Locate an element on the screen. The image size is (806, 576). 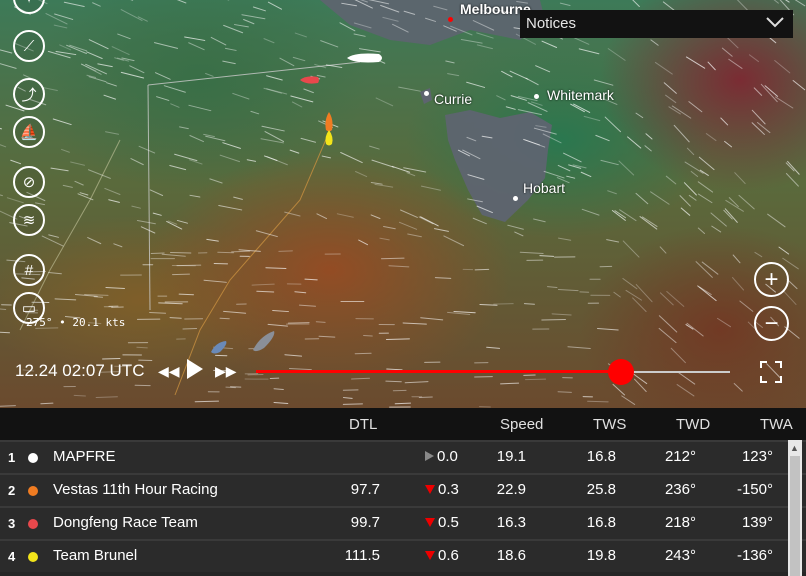
zoom-in-button: + is located at coordinates (771, 279).